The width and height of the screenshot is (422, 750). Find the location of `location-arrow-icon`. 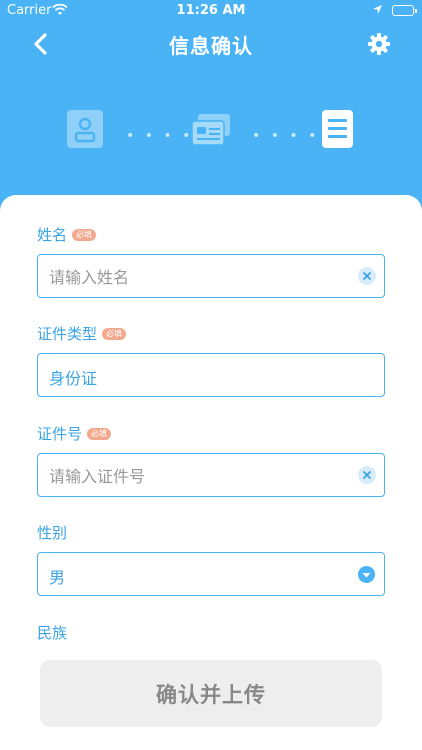

location-arrow-icon is located at coordinates (377, 11).